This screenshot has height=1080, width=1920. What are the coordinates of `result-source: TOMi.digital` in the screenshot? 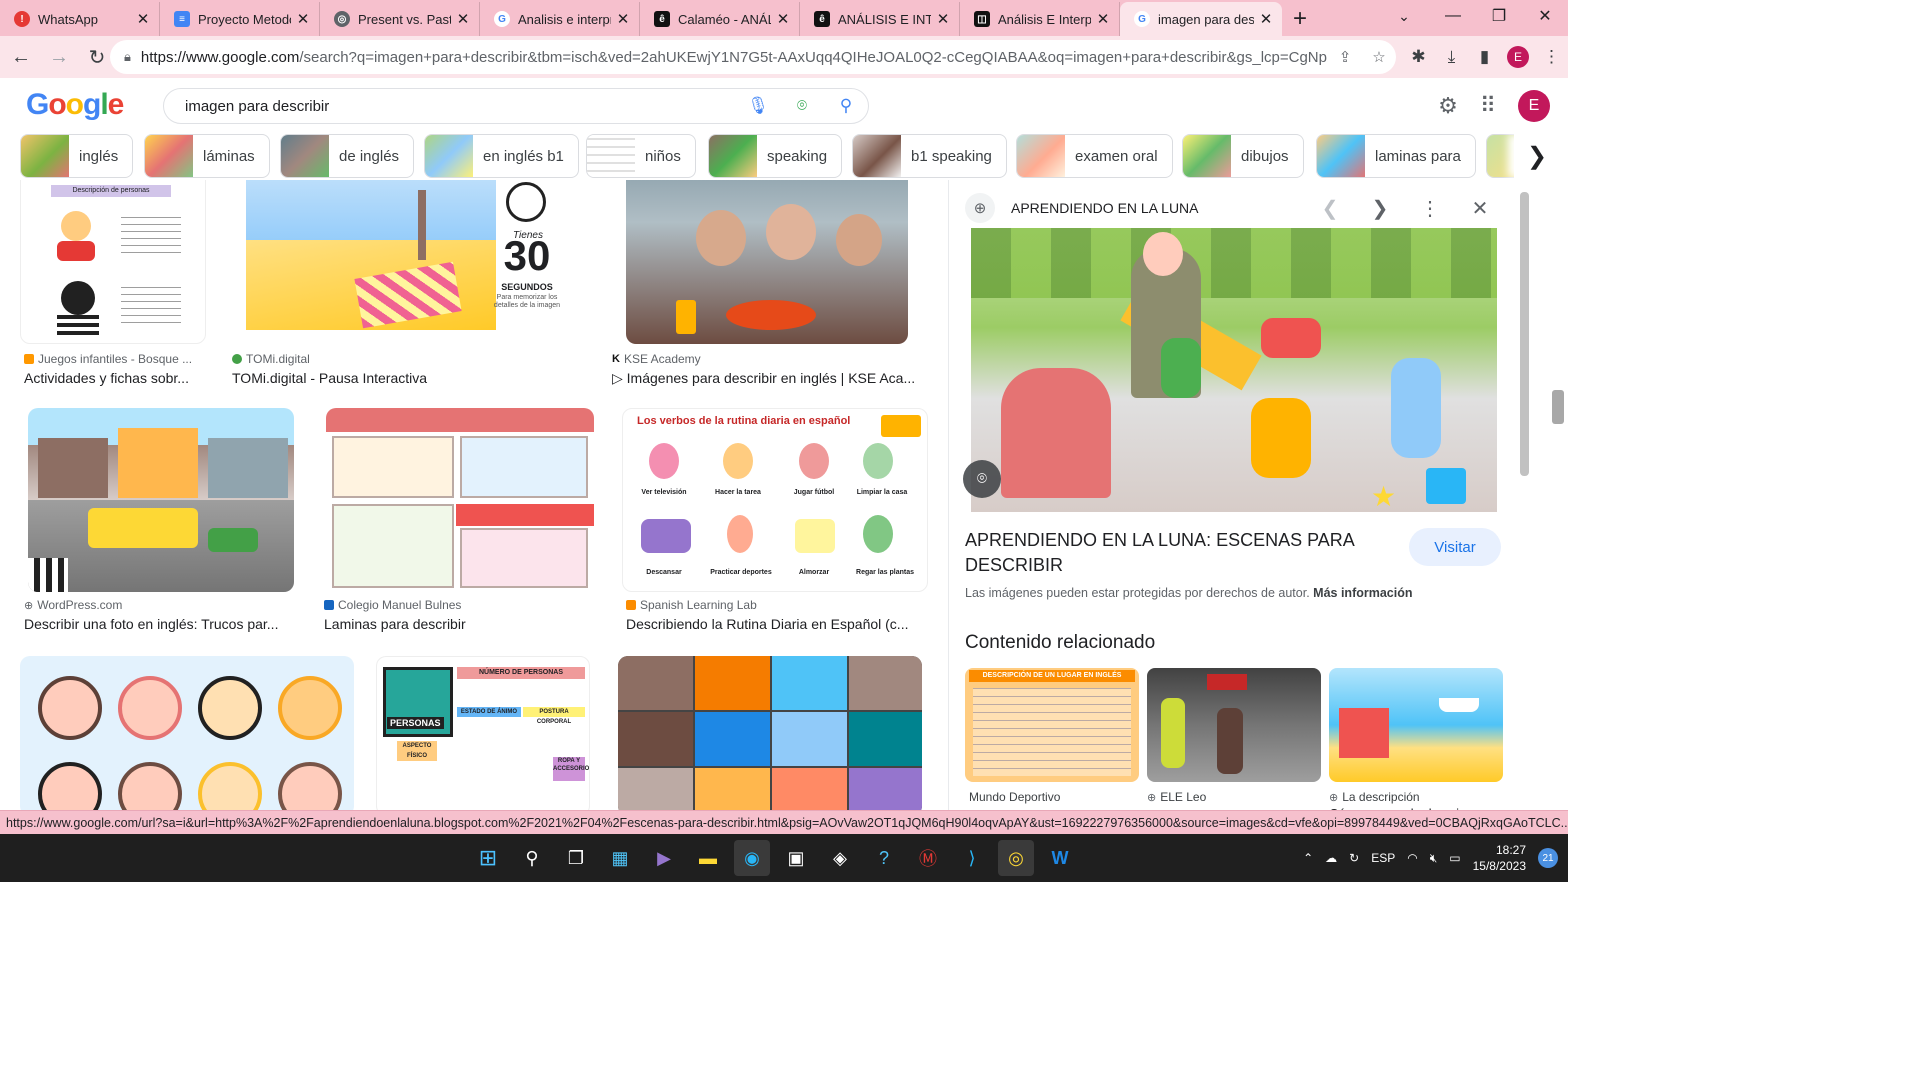 It's located at (271, 359).